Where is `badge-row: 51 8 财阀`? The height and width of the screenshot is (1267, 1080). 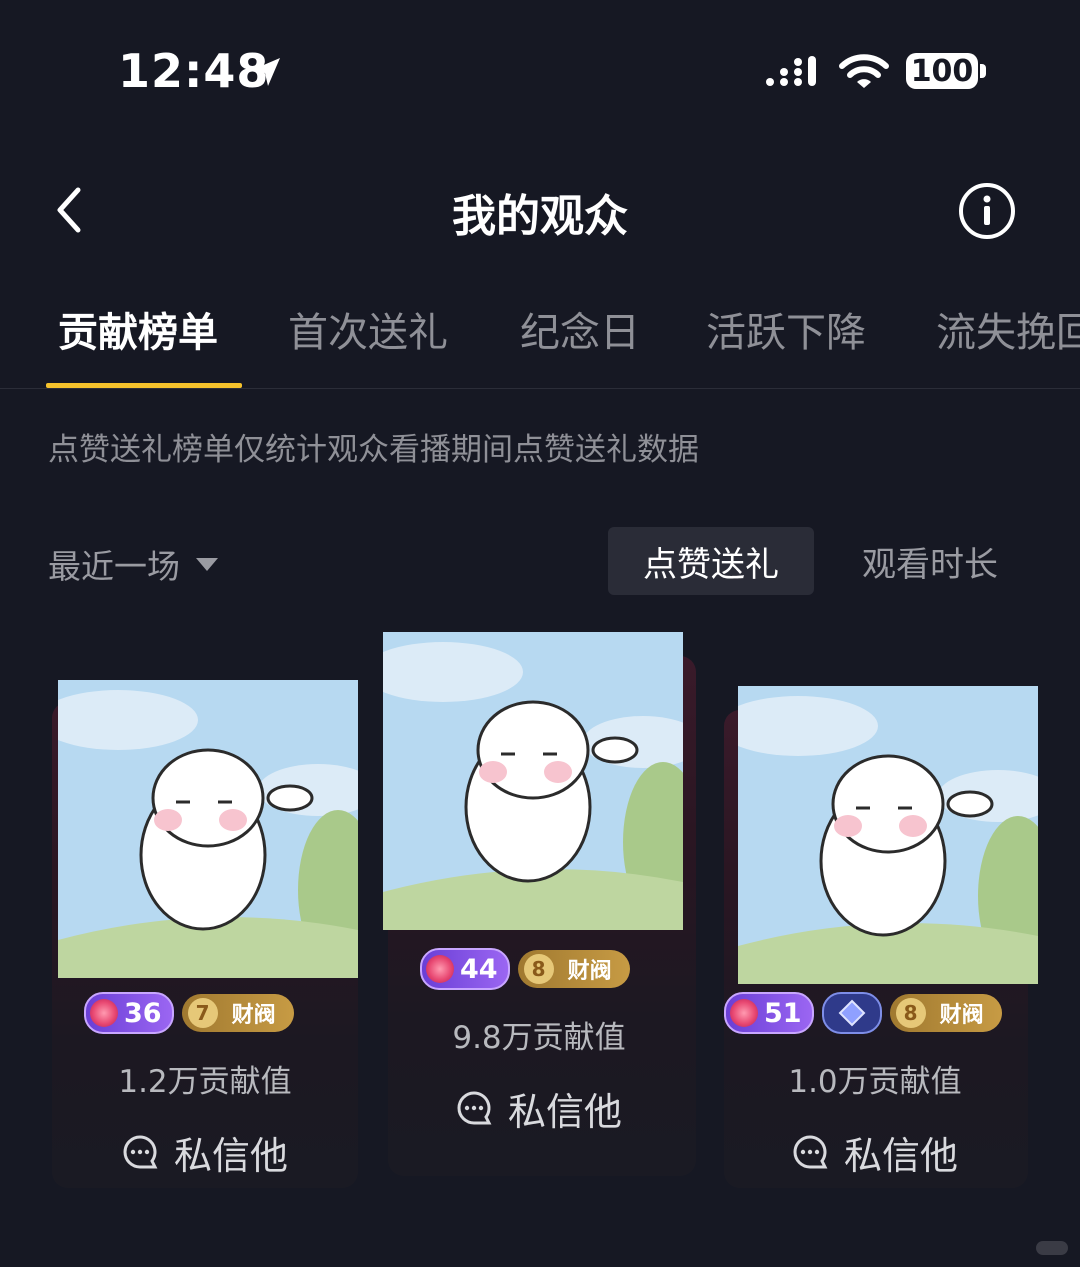
badge-row: 51 8 财阀 is located at coordinates (863, 1013).